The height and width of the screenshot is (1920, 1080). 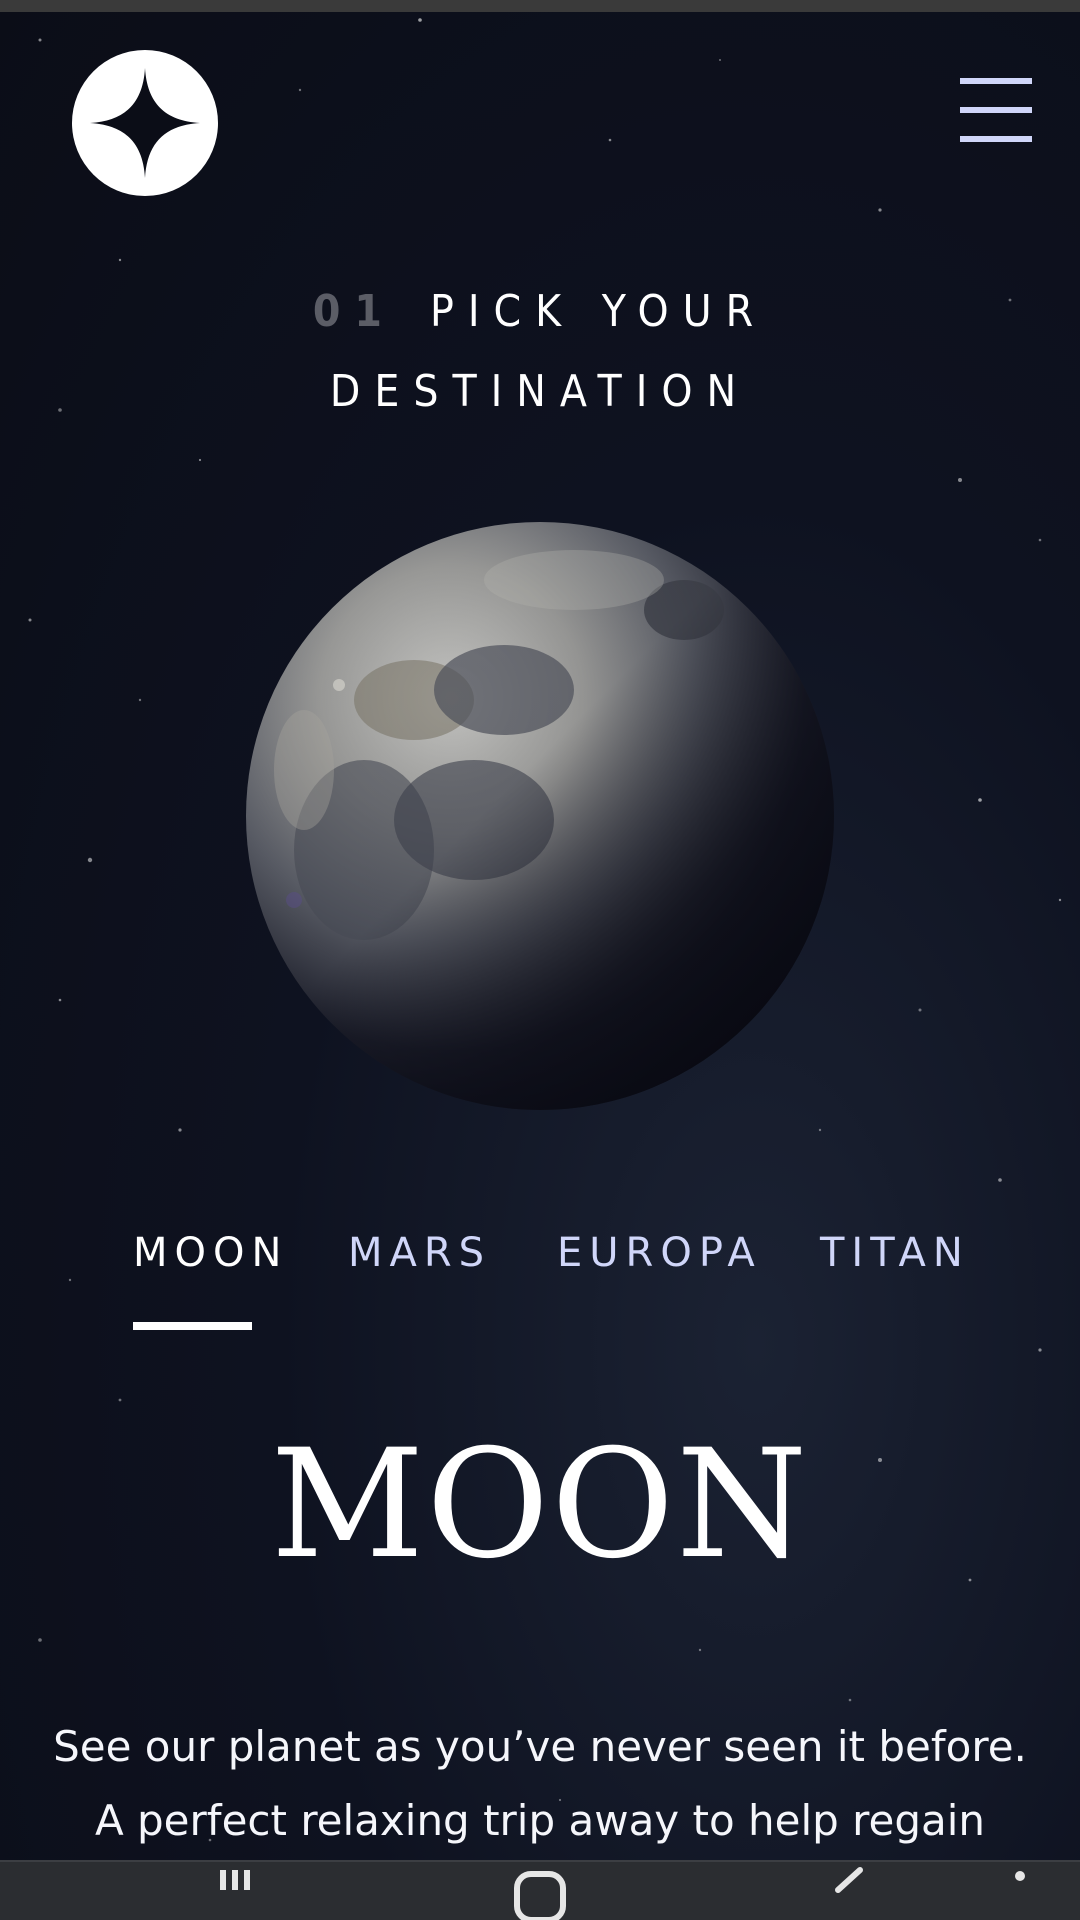 What do you see at coordinates (419, 1253) in the screenshot?
I see `tab-mars: MARS` at bounding box center [419, 1253].